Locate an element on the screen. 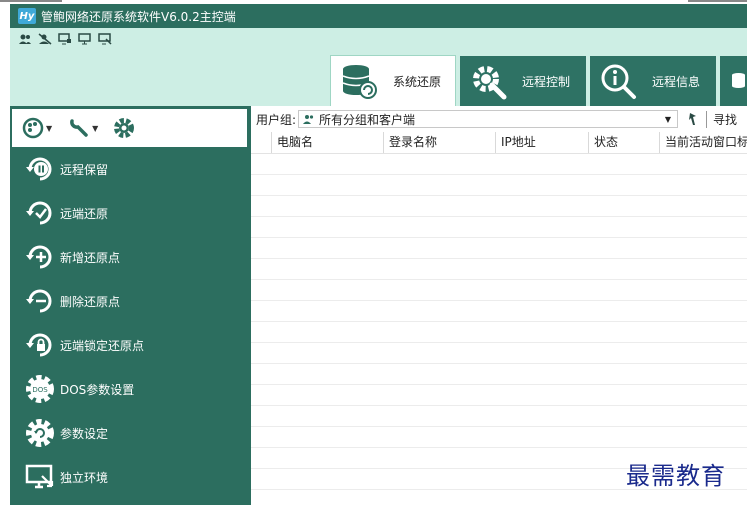 Image resolution: width=747 pixels, height=505 pixels. title-bar: Hy 管鲍网络还原系统软件V6.0.2主控端 is located at coordinates (378, 16).